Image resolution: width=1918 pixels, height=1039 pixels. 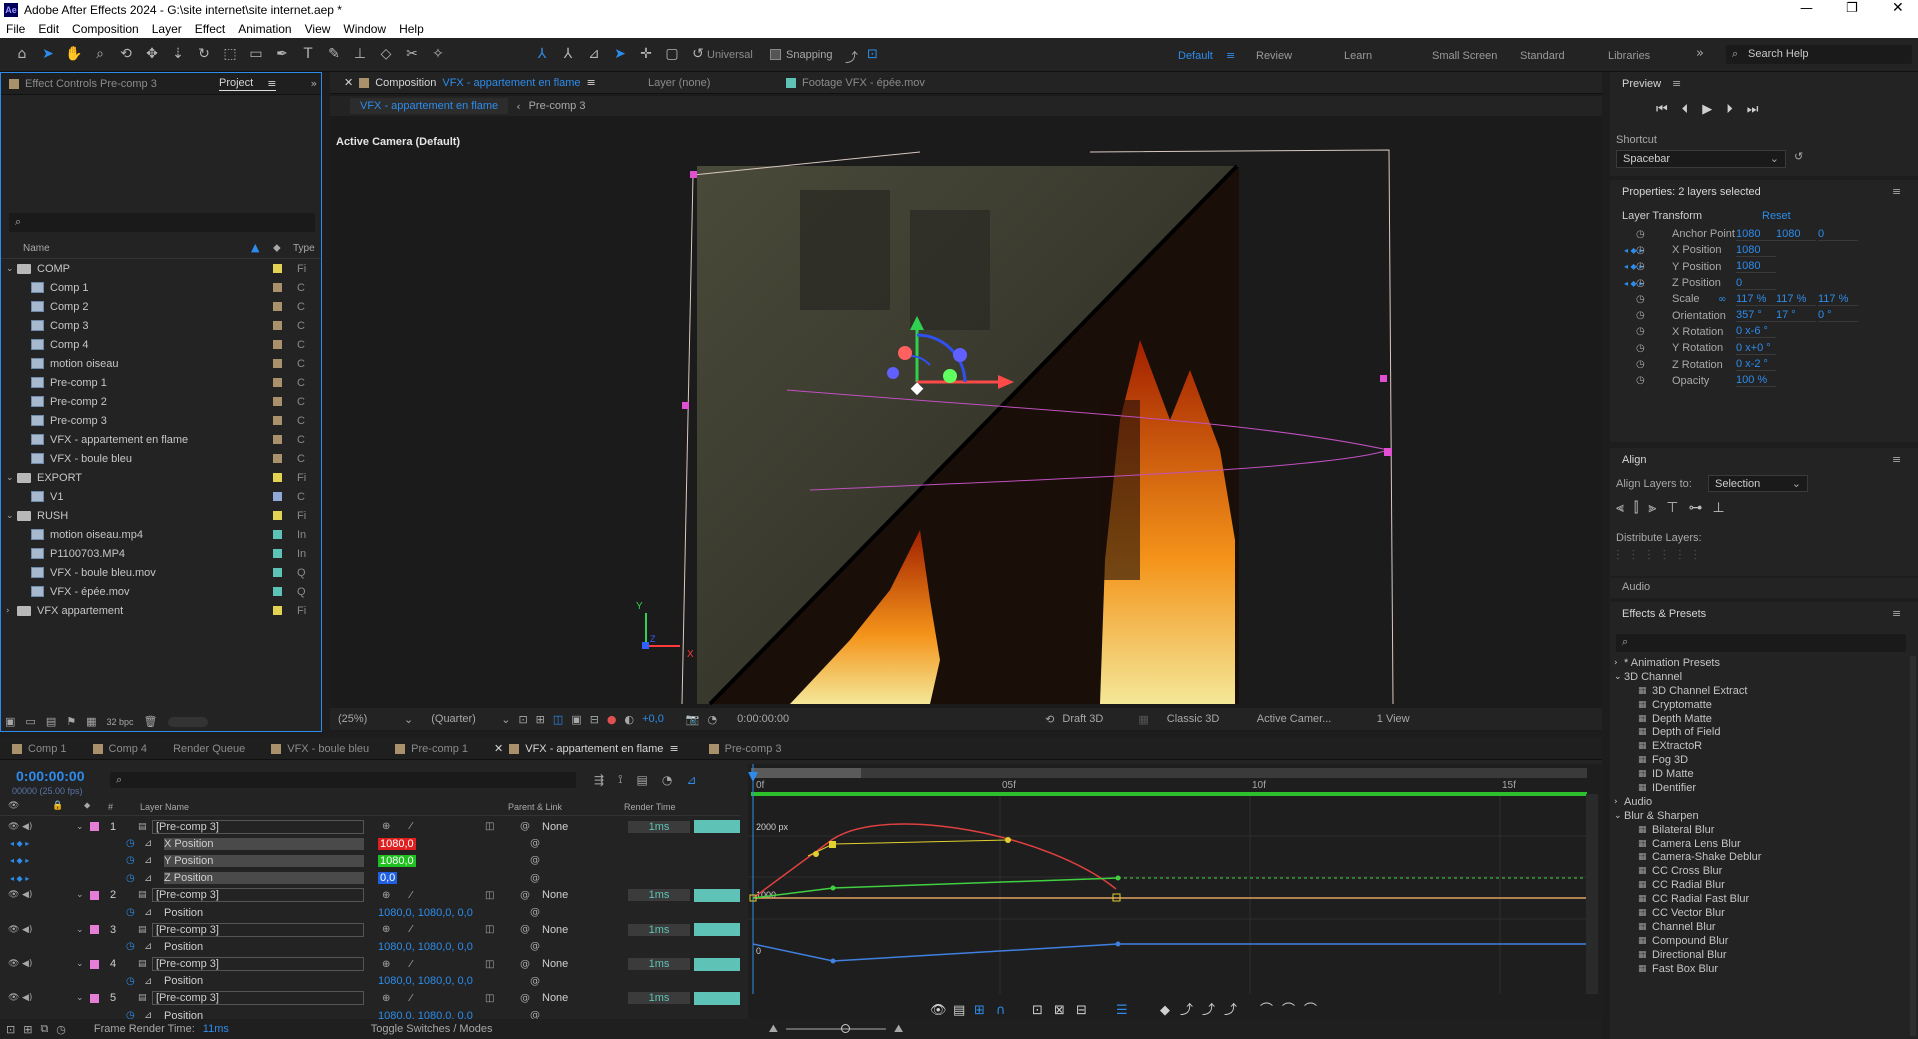 I want to click on workspace-review: Review, so click(x=1300, y=56).